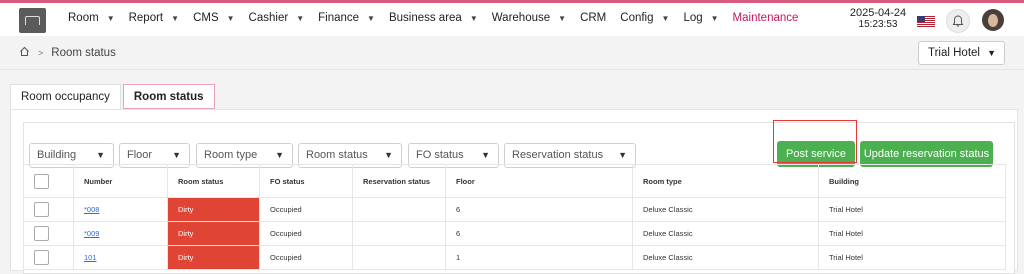 The width and height of the screenshot is (1024, 274). What do you see at coordinates (306, 181) in the screenshot?
I see `col-fo-status: FO status` at bounding box center [306, 181].